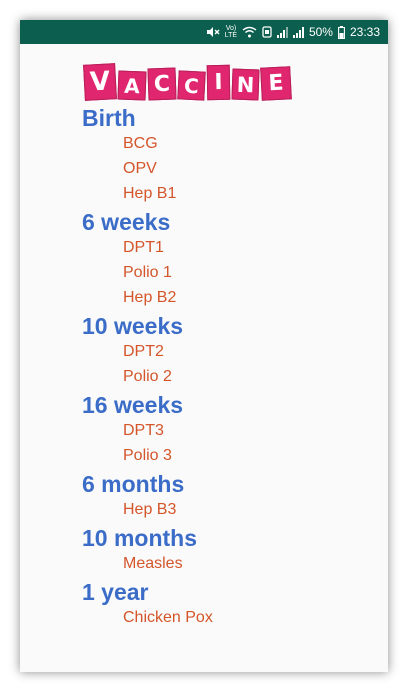  What do you see at coordinates (133, 326) in the screenshot?
I see `age-heading: 10 weeks` at bounding box center [133, 326].